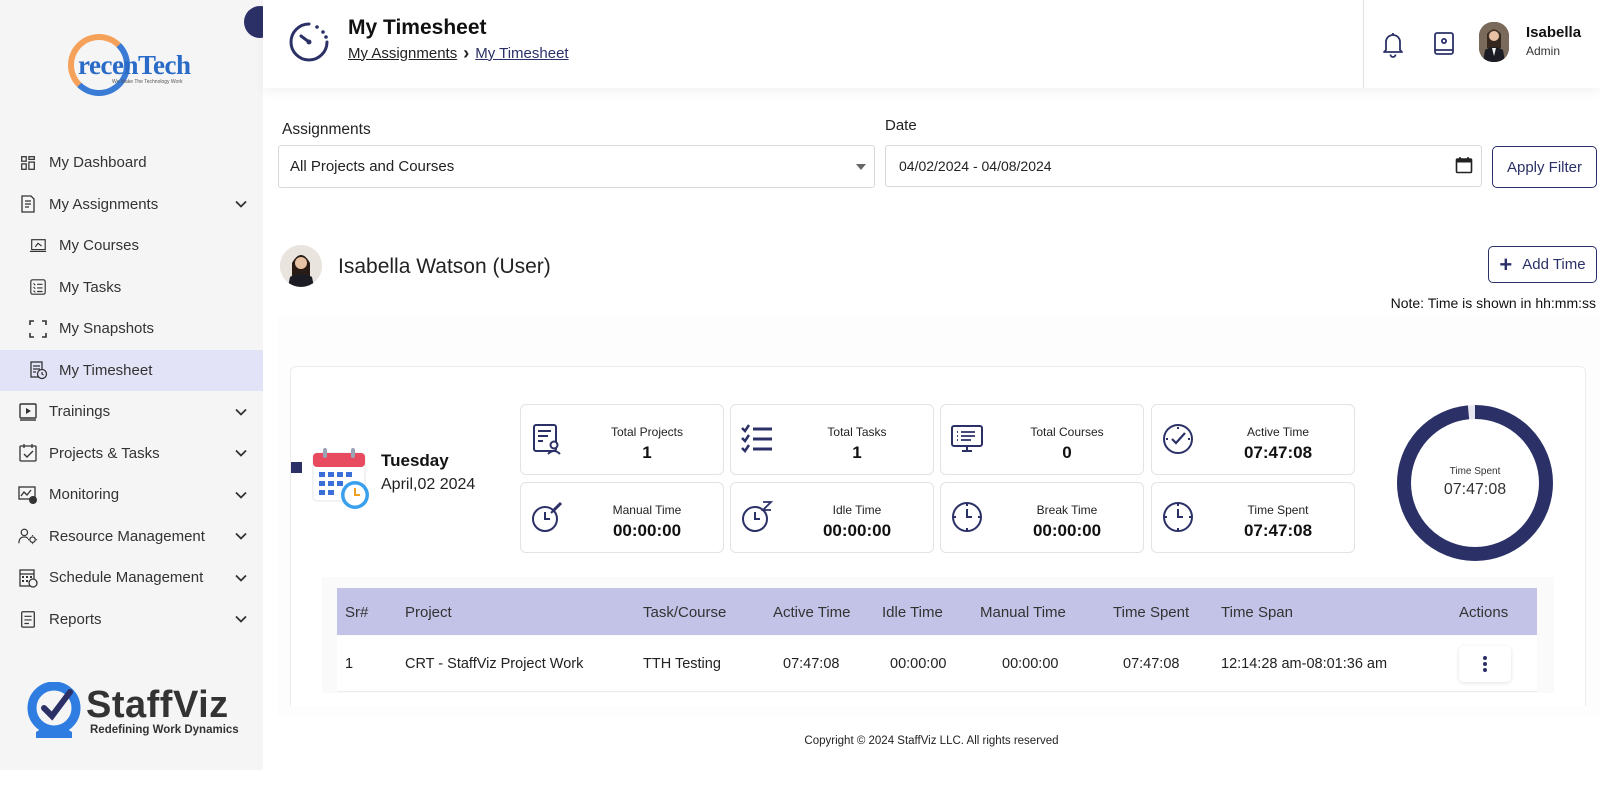  I want to click on dashboard-icon, so click(28, 163).